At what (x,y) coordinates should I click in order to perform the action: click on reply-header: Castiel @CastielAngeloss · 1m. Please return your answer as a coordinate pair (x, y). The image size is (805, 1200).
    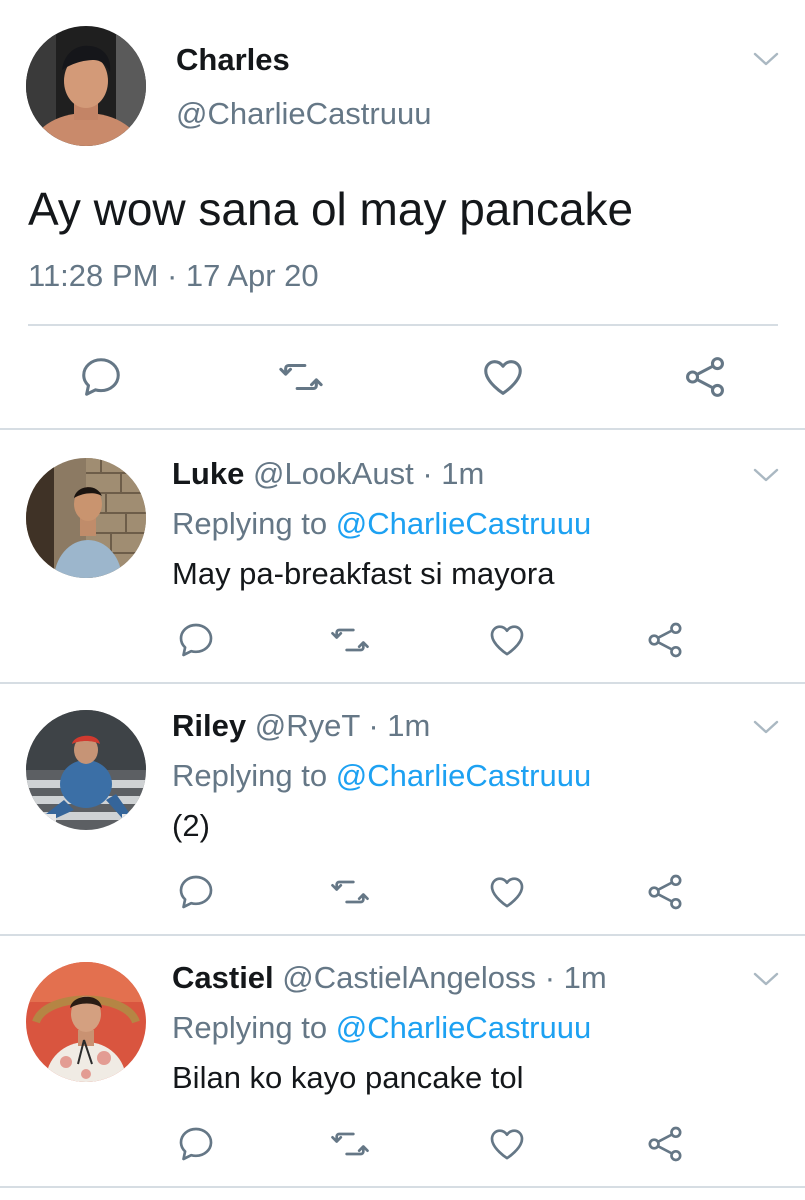
    Looking at the image, I should click on (389, 978).